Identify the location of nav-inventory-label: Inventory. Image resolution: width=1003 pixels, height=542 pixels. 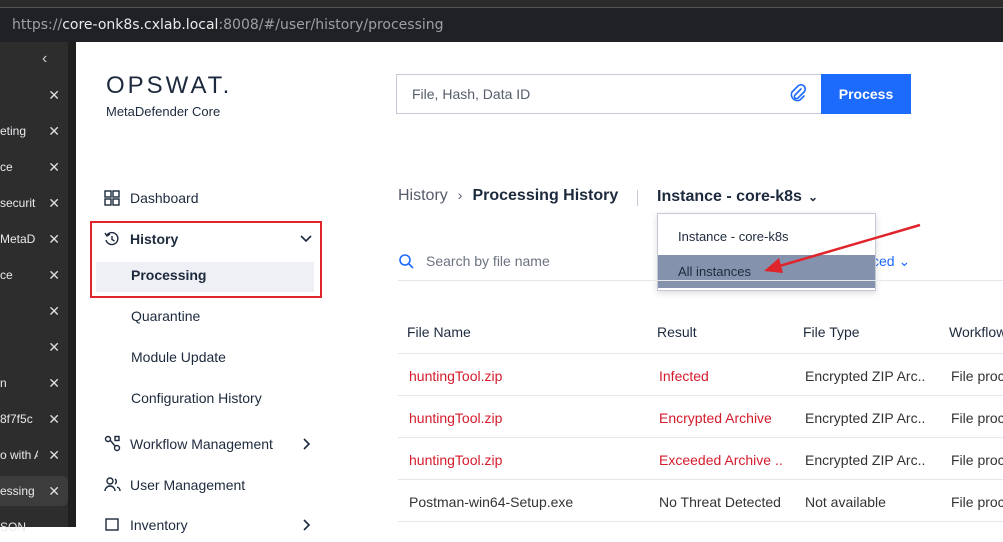
(159, 525).